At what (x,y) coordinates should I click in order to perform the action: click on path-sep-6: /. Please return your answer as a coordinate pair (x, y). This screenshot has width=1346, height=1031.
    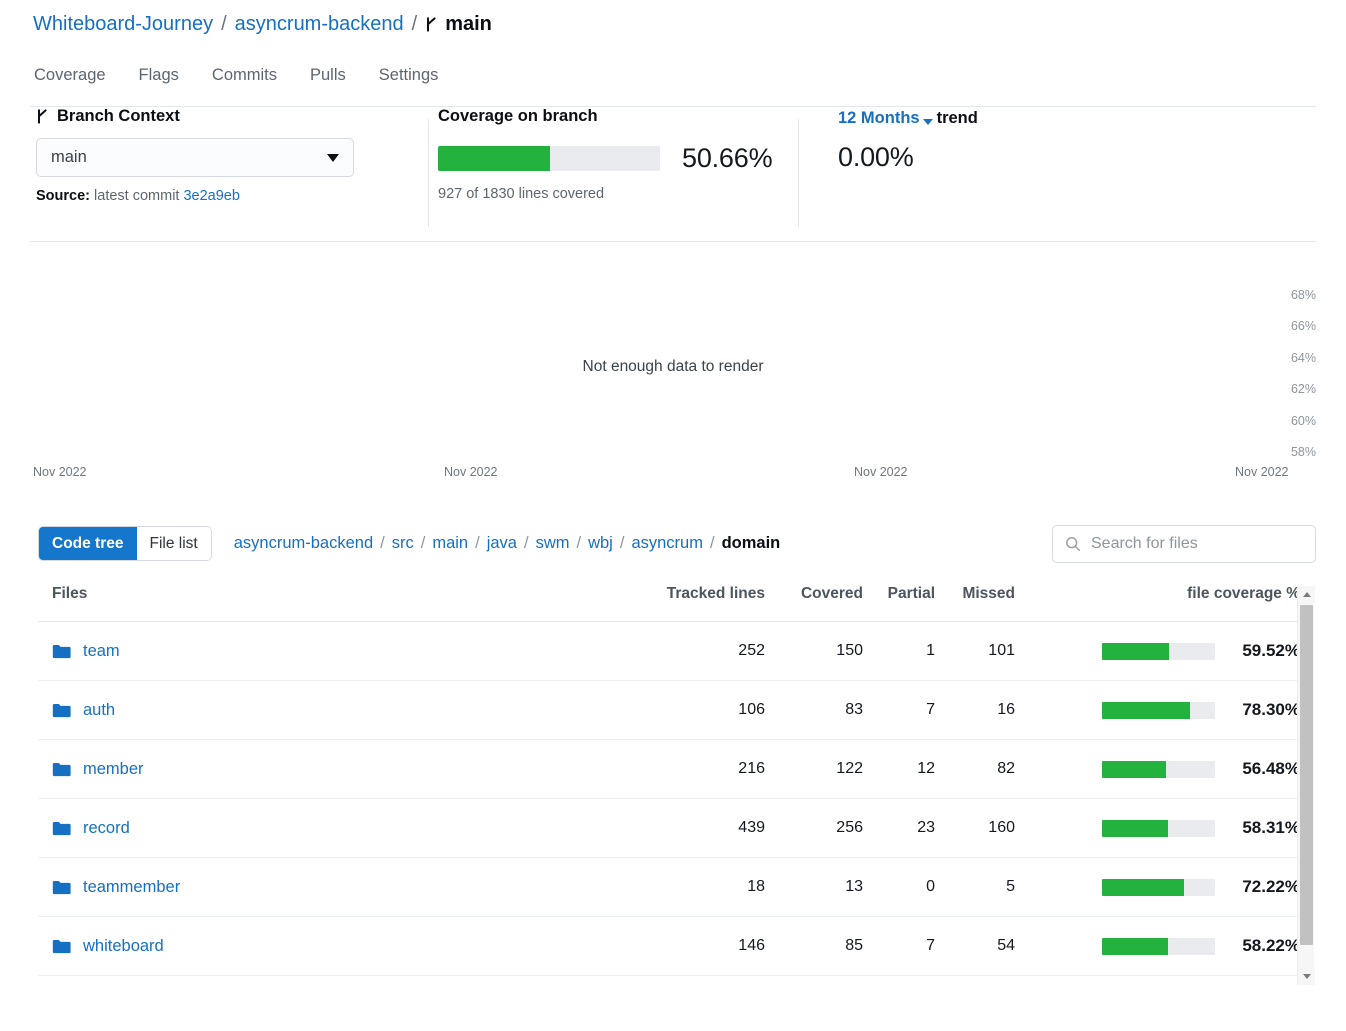
    Looking at the image, I should click on (712, 543).